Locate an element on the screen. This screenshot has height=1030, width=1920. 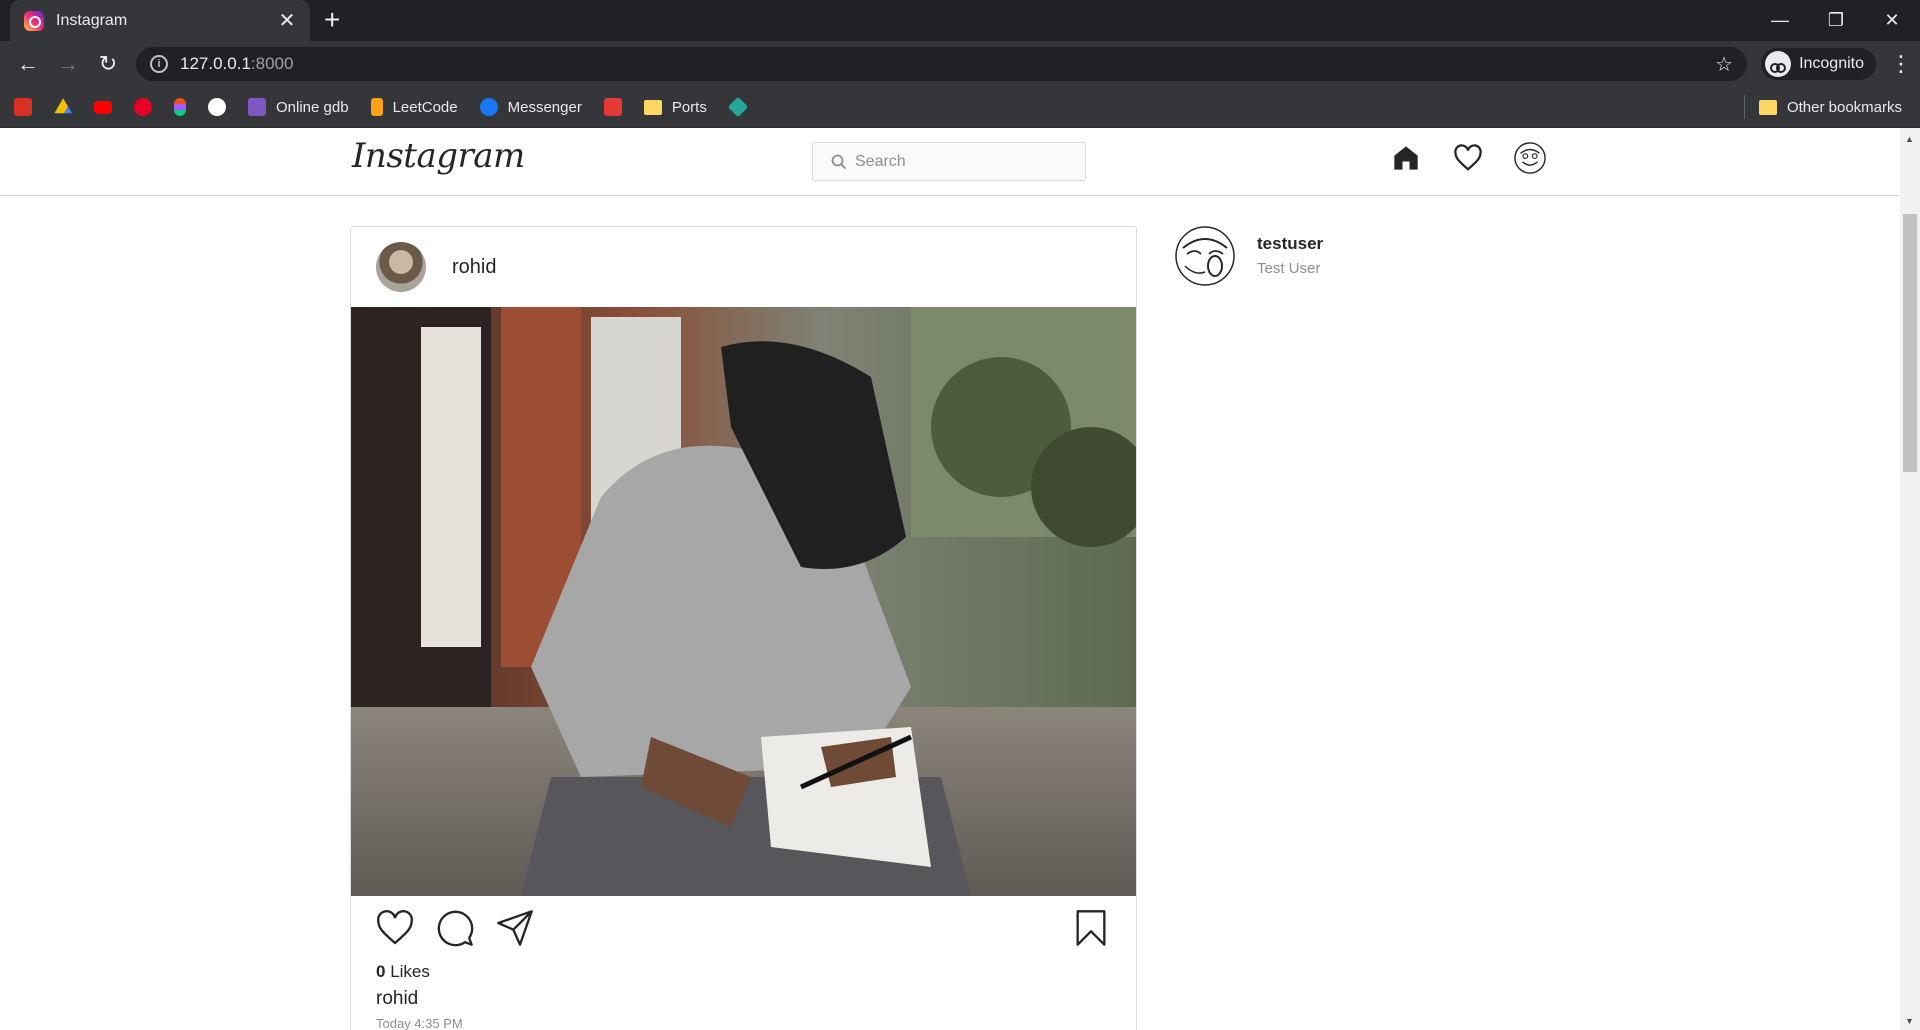
onlinegdb-icon is located at coordinates (257, 107).